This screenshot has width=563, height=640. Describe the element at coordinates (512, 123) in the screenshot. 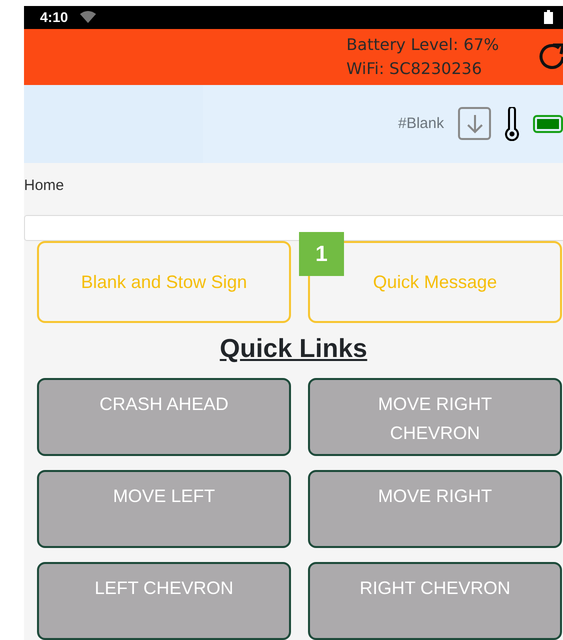

I see `thermometer-icon` at that location.